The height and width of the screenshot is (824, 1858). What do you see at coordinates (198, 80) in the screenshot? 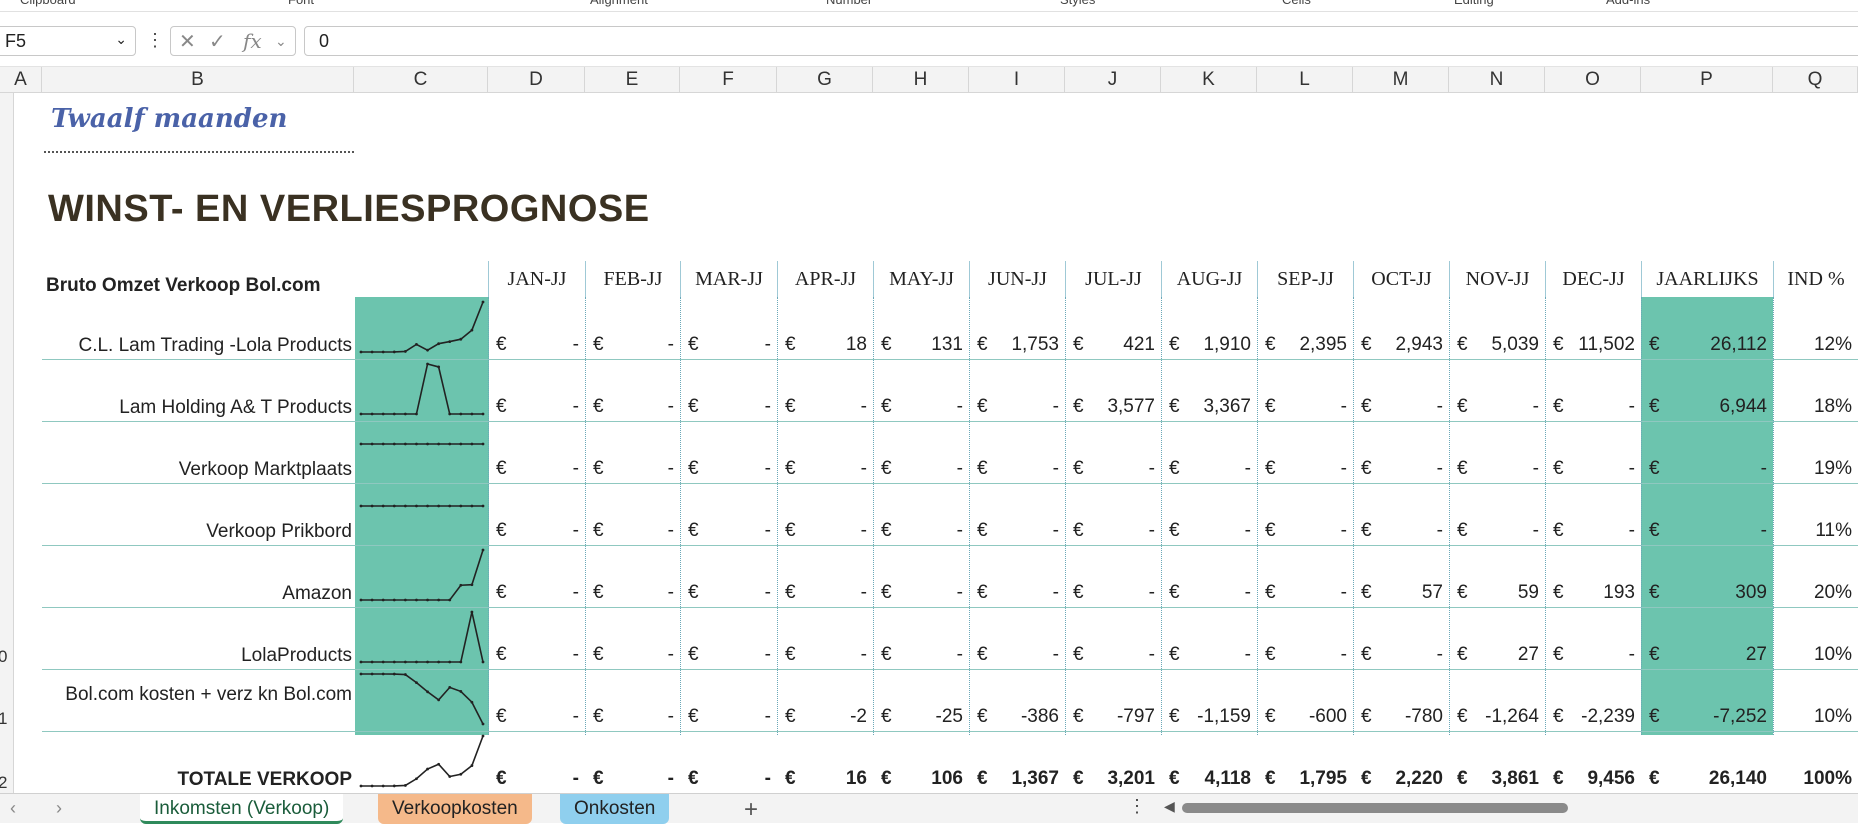
I see `column-header-b: B` at bounding box center [198, 80].